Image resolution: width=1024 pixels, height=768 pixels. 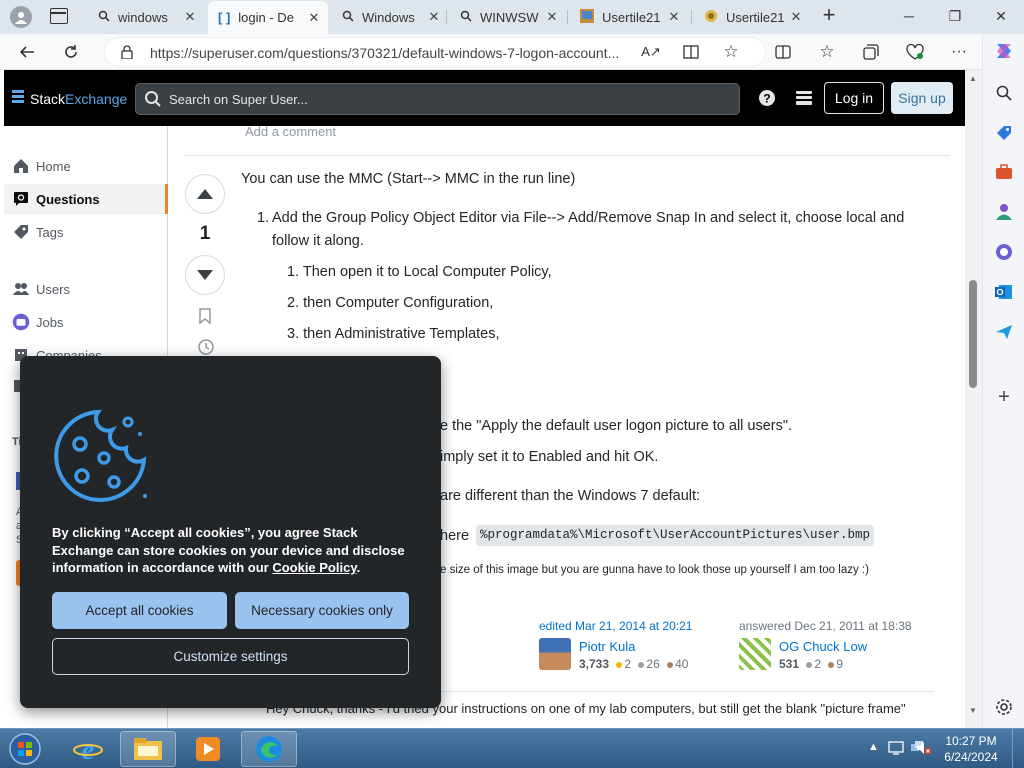 I want to click on nav-questions-label: Questions, so click(x=68, y=199).